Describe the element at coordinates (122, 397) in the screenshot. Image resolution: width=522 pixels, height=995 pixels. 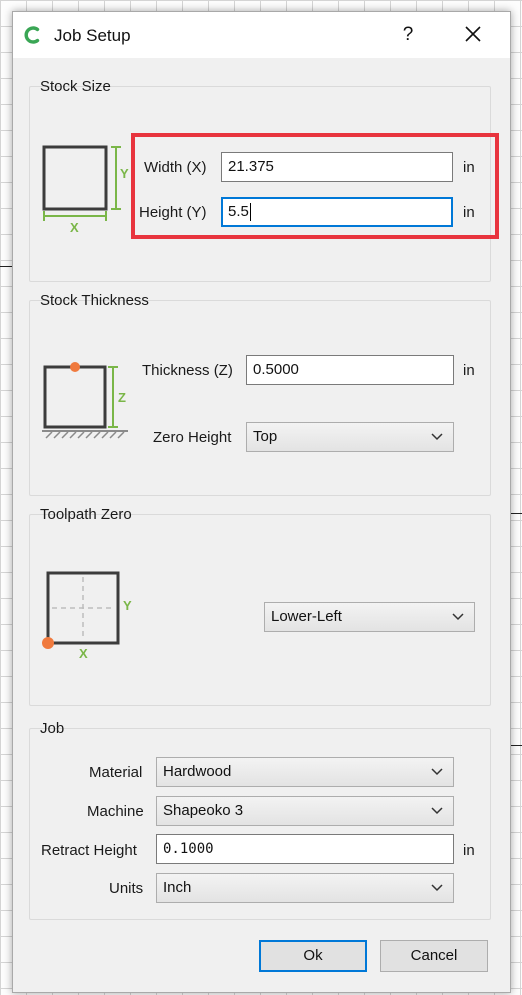
I see `diagram-z-label: Z` at that location.